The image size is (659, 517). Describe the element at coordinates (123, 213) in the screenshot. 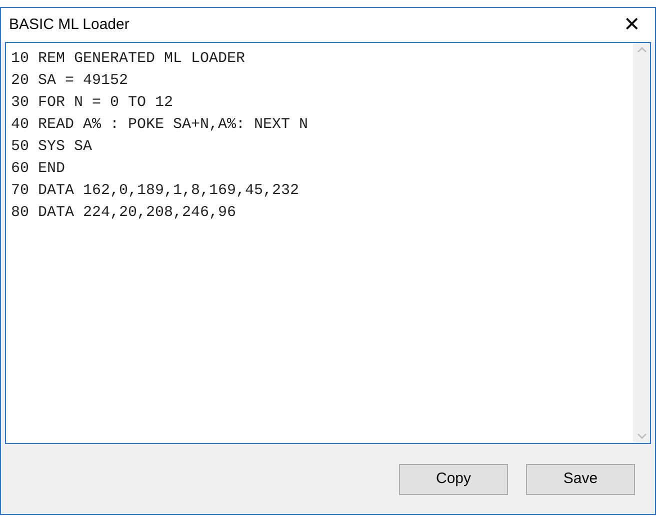

I see `code-line: 80 DATA 224,20,208,246,96` at that location.